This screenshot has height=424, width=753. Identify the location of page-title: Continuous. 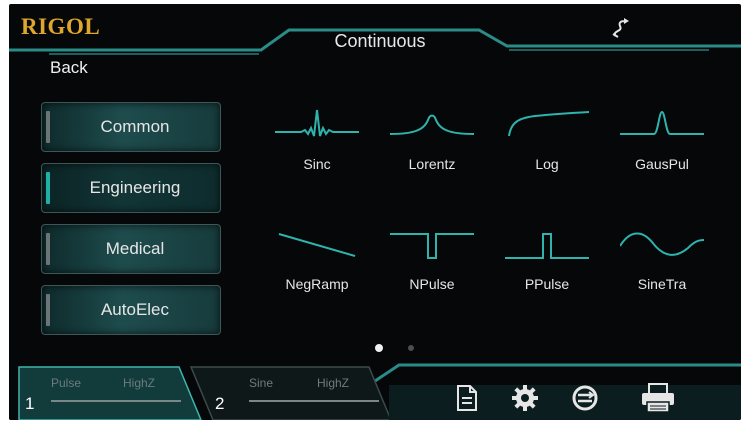
(380, 41).